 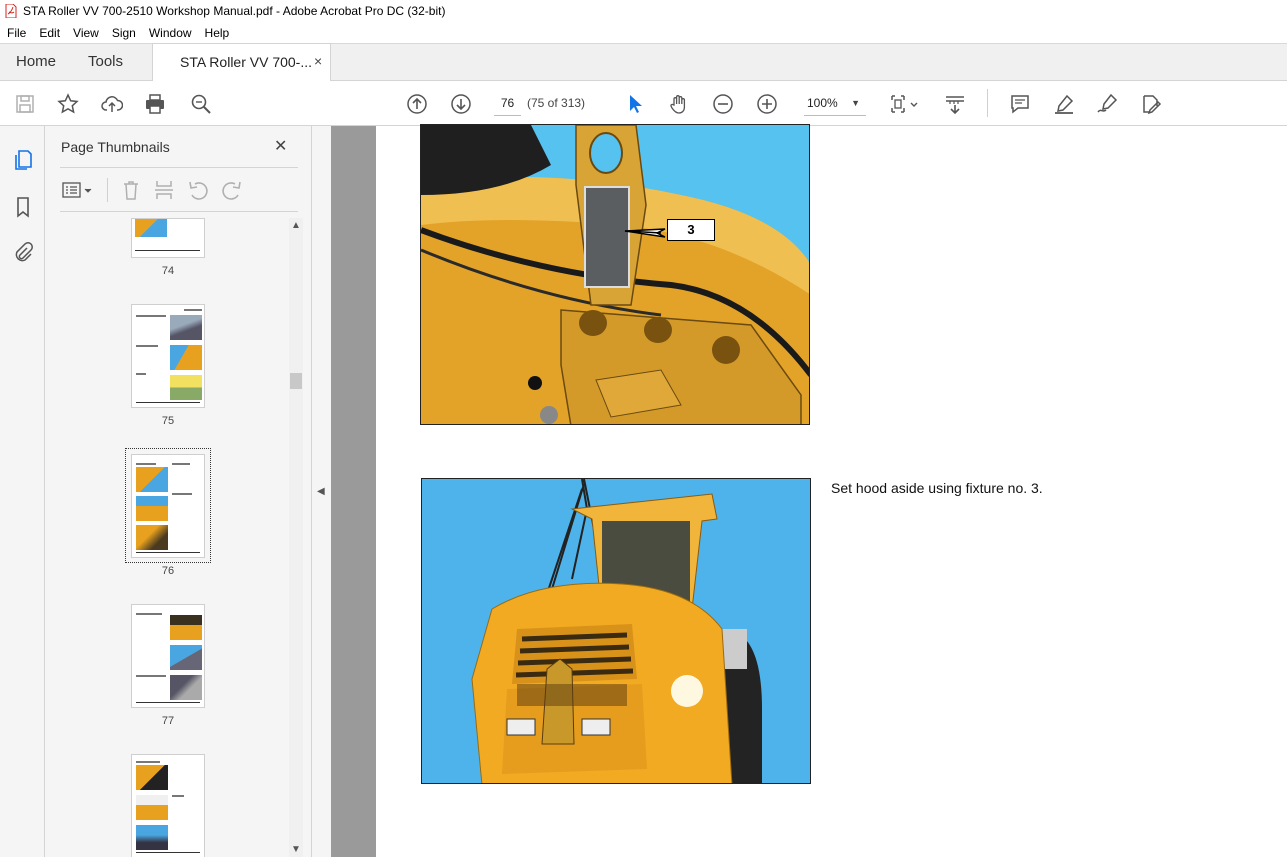 What do you see at coordinates (767, 104) in the screenshot?
I see `zoom-in-icon` at bounding box center [767, 104].